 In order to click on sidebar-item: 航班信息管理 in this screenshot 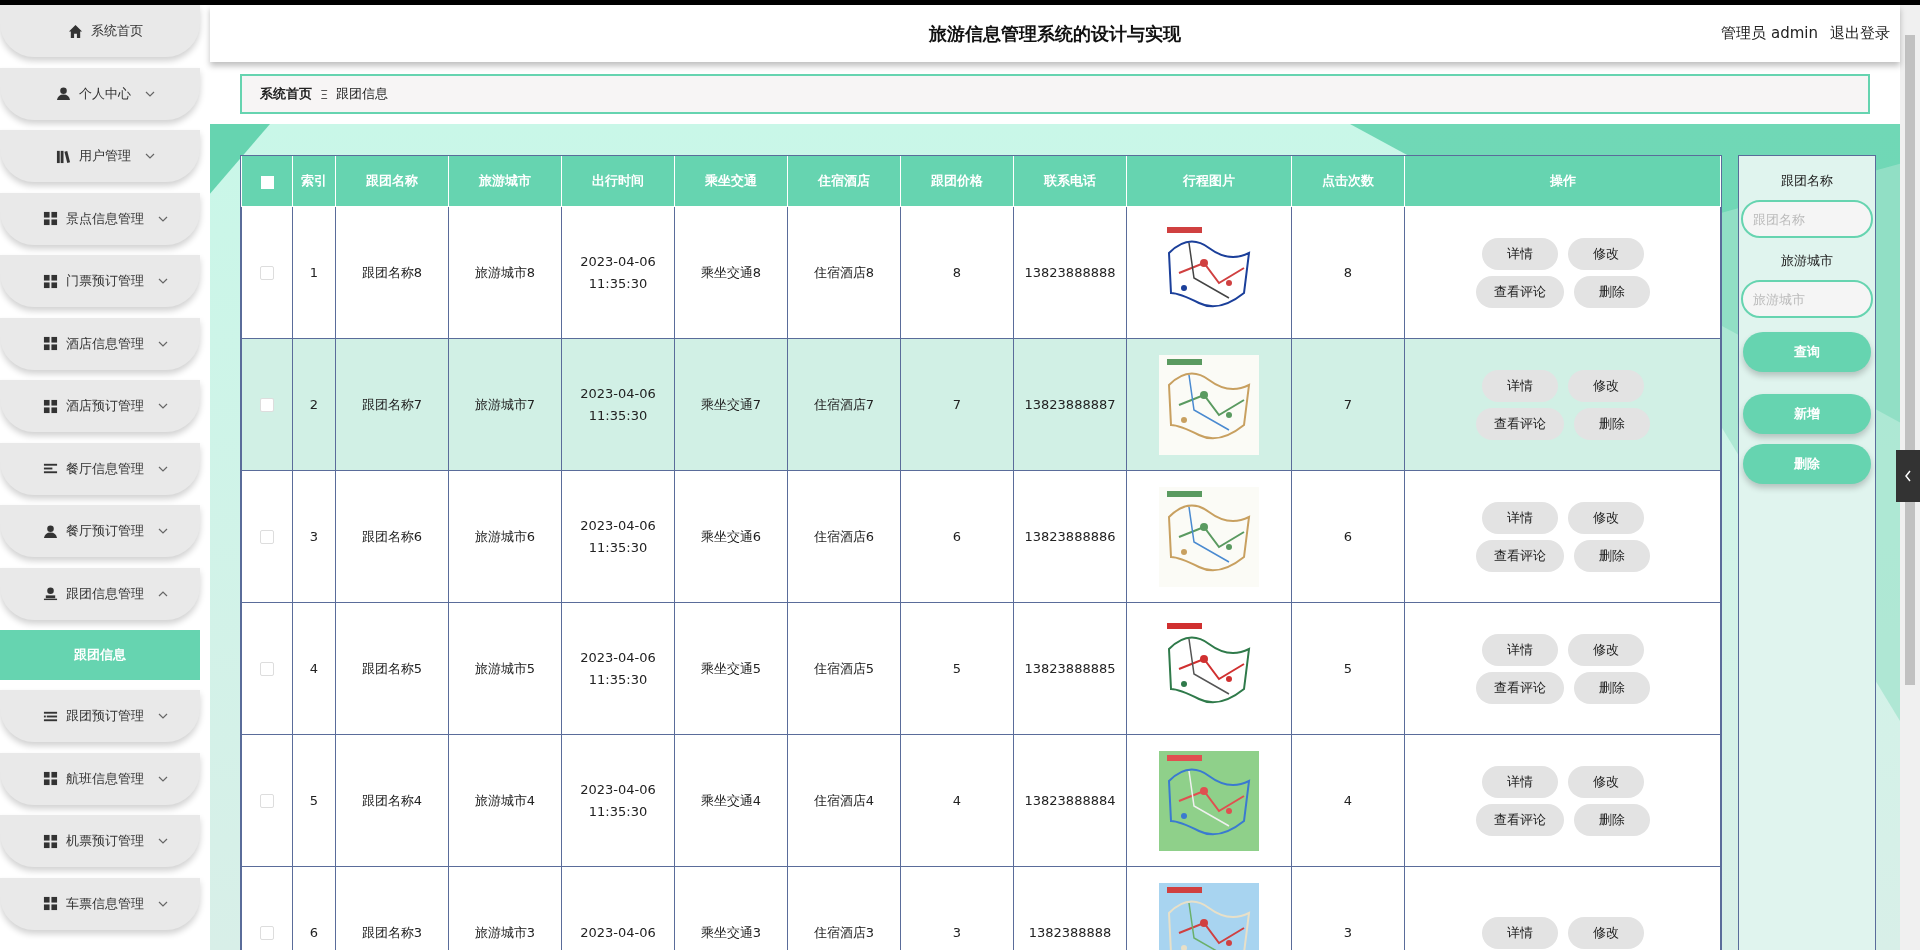, I will do `click(100, 778)`.